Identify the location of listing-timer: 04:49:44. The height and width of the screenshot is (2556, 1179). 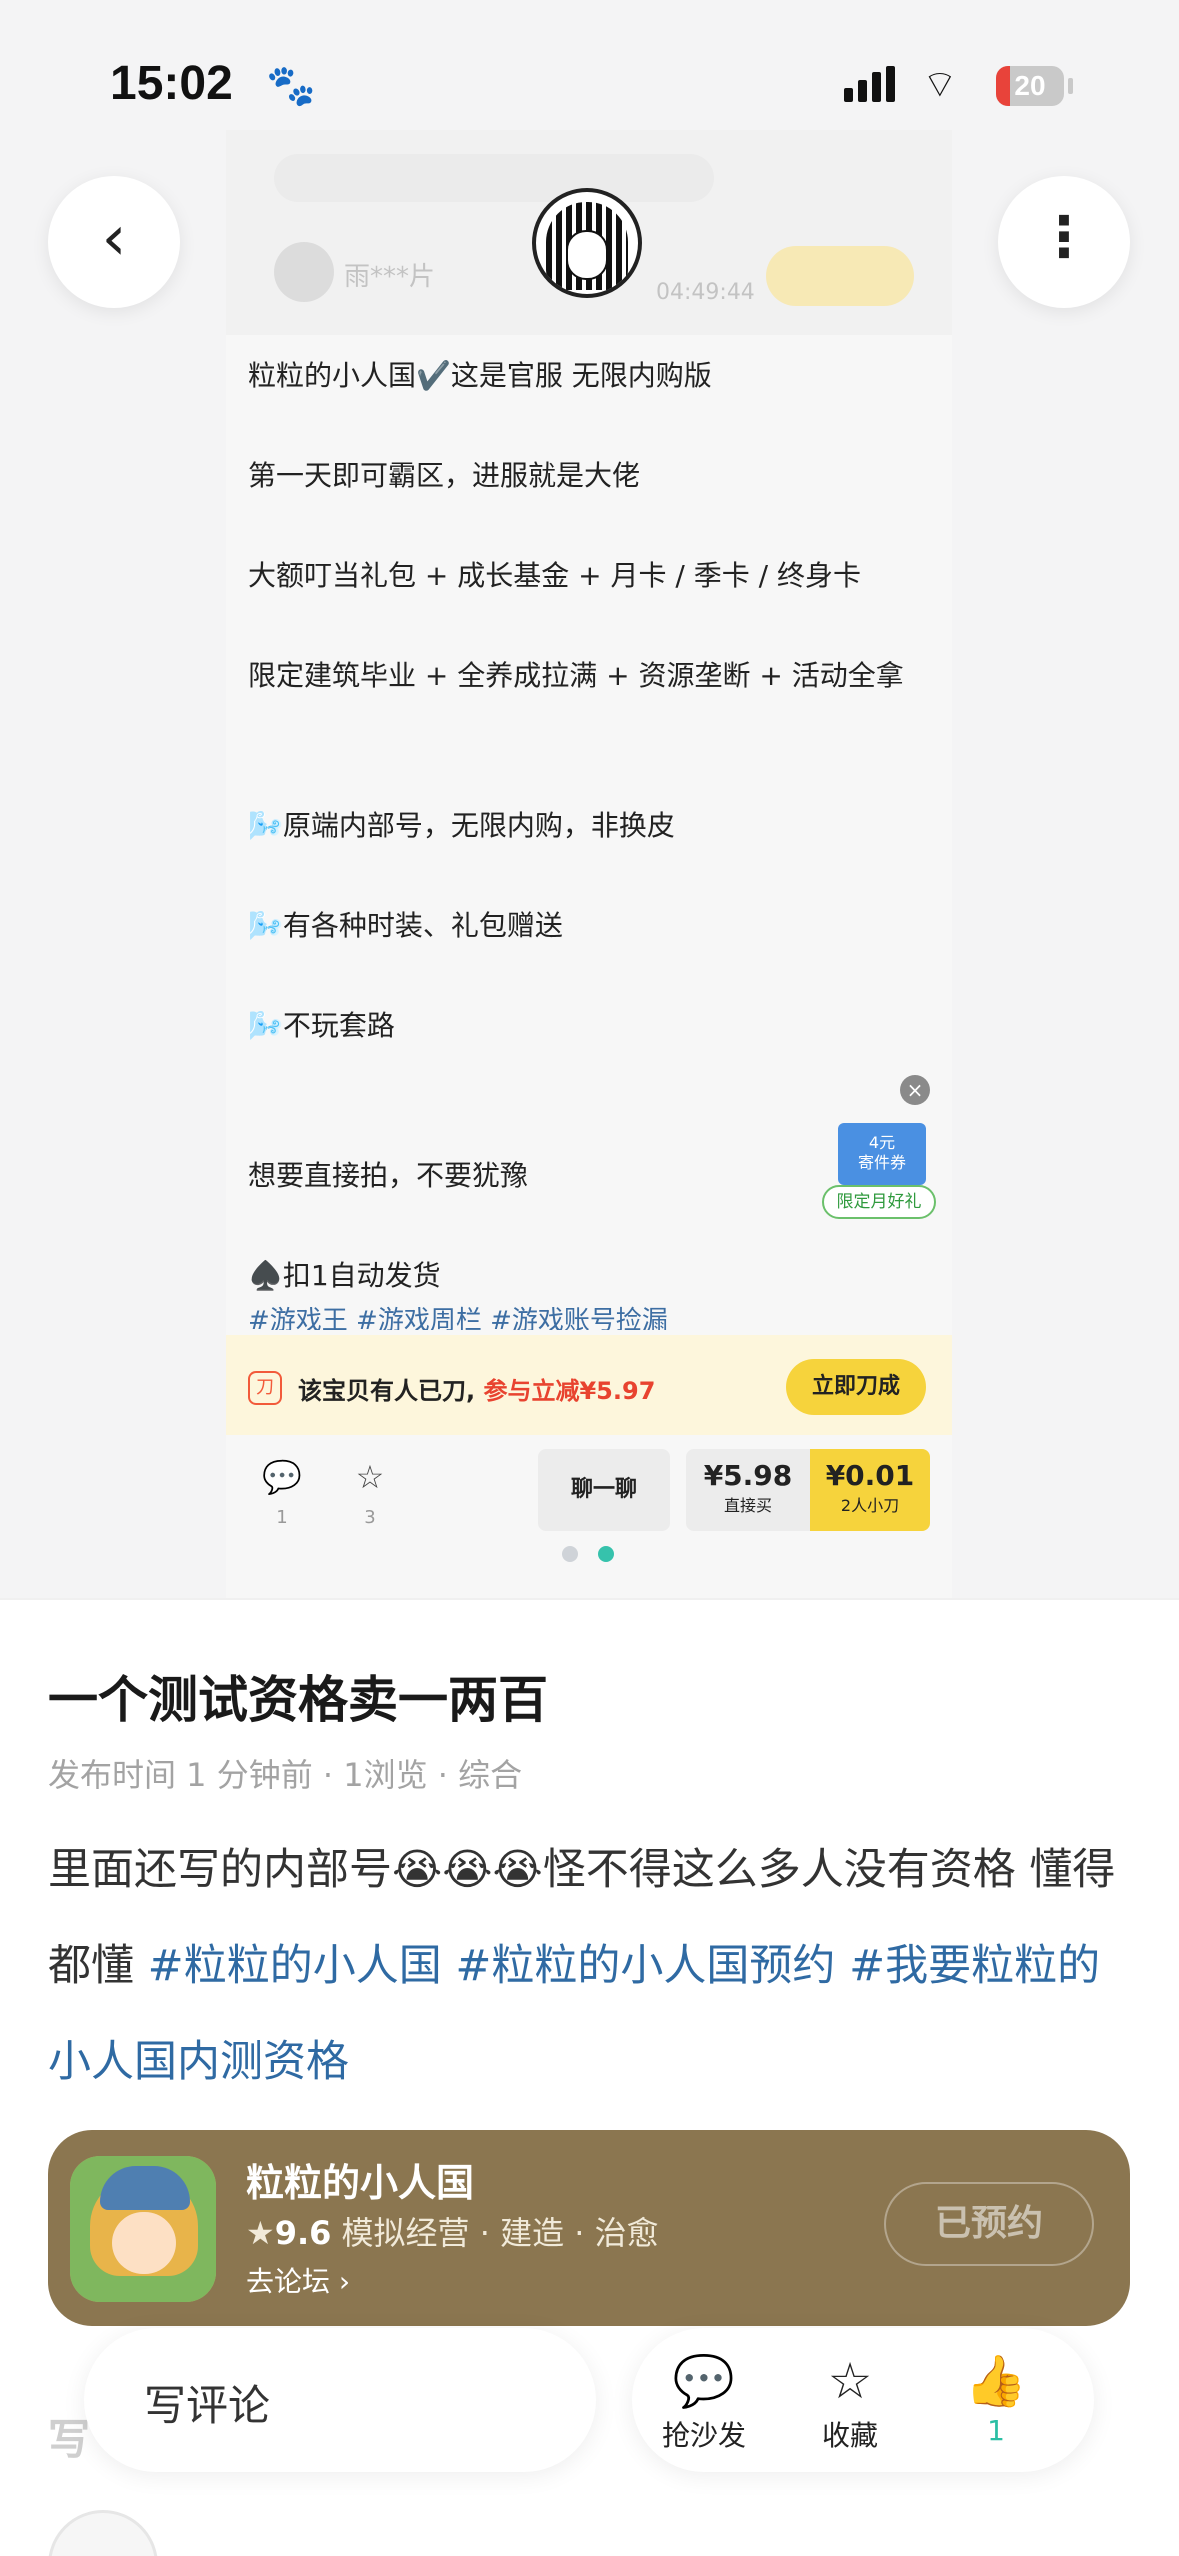
(705, 292).